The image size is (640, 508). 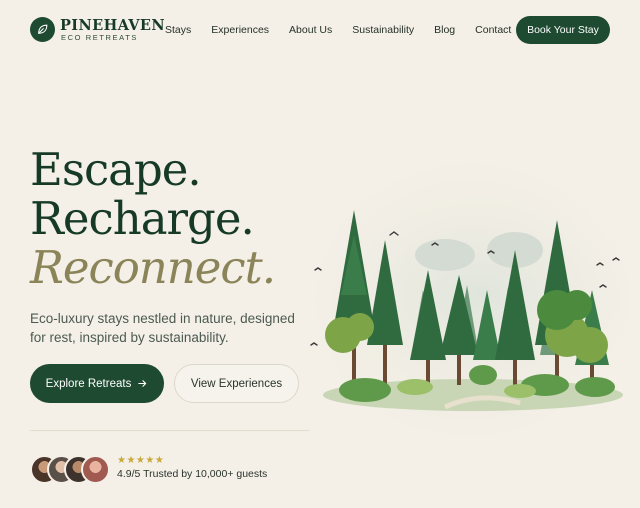 I want to click on logo-badge, so click(x=42, y=29).